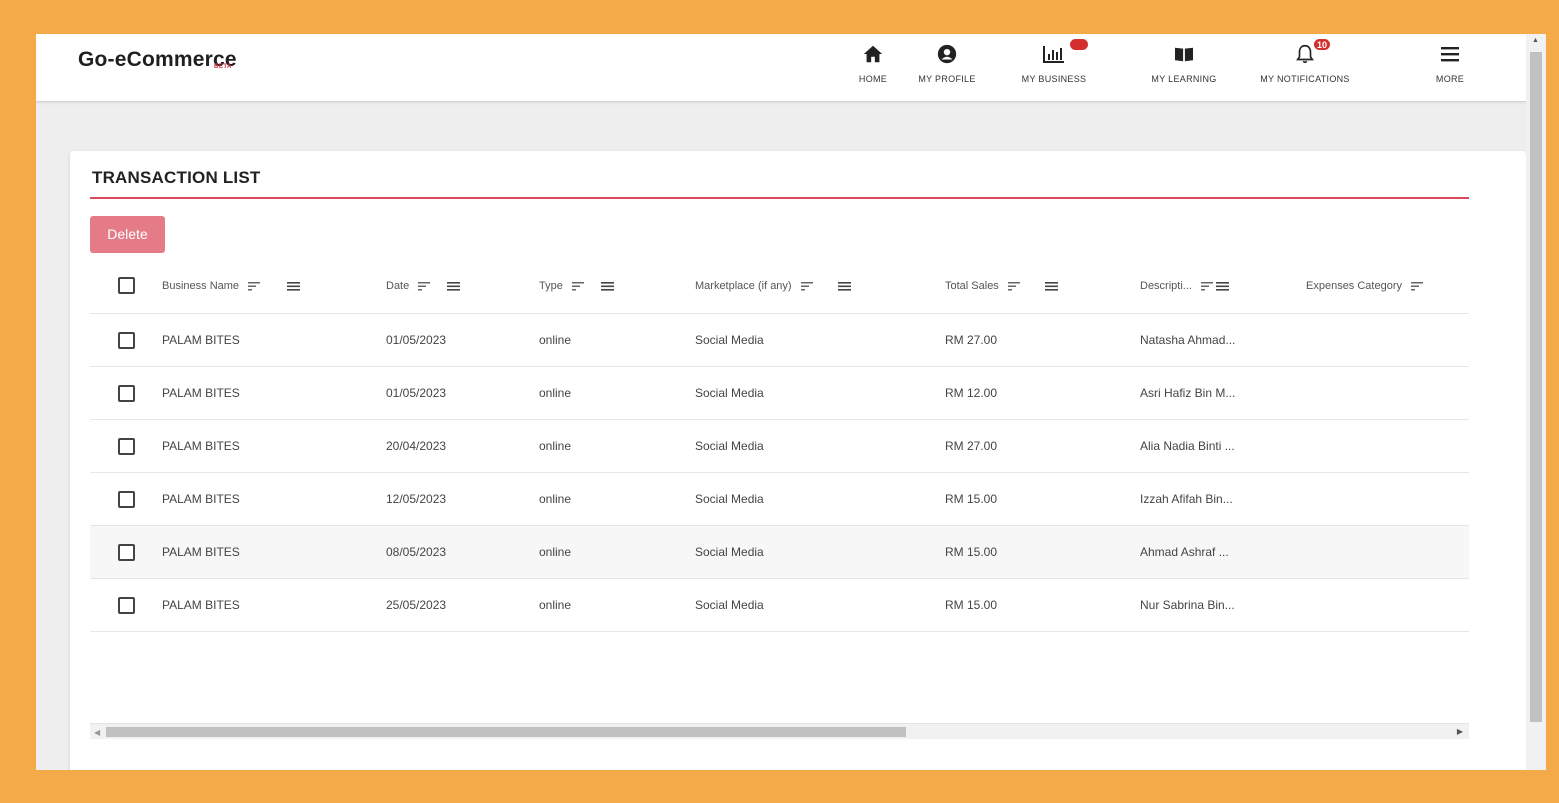 This screenshot has width=1559, height=803. I want to click on nav-my-profile: MY PROFILE, so click(947, 68).